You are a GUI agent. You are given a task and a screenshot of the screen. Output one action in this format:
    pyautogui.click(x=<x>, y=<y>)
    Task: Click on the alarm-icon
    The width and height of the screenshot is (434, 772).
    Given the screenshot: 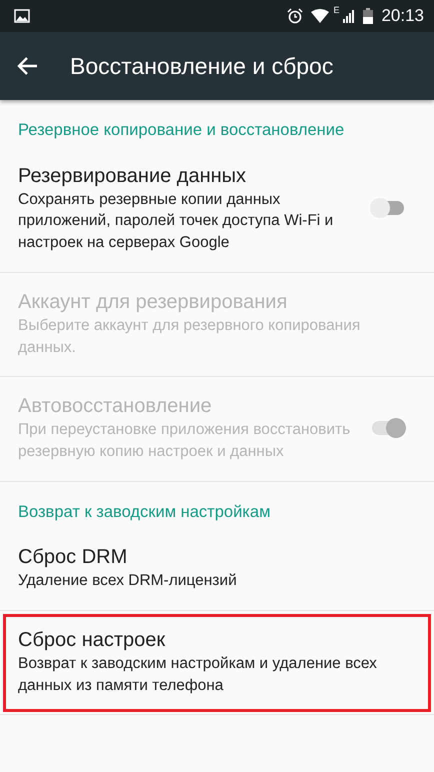 What is the action you would take?
    pyautogui.click(x=295, y=16)
    